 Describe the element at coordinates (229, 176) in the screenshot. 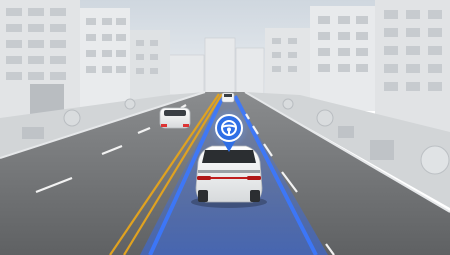

I see `ego-vehicle` at that location.